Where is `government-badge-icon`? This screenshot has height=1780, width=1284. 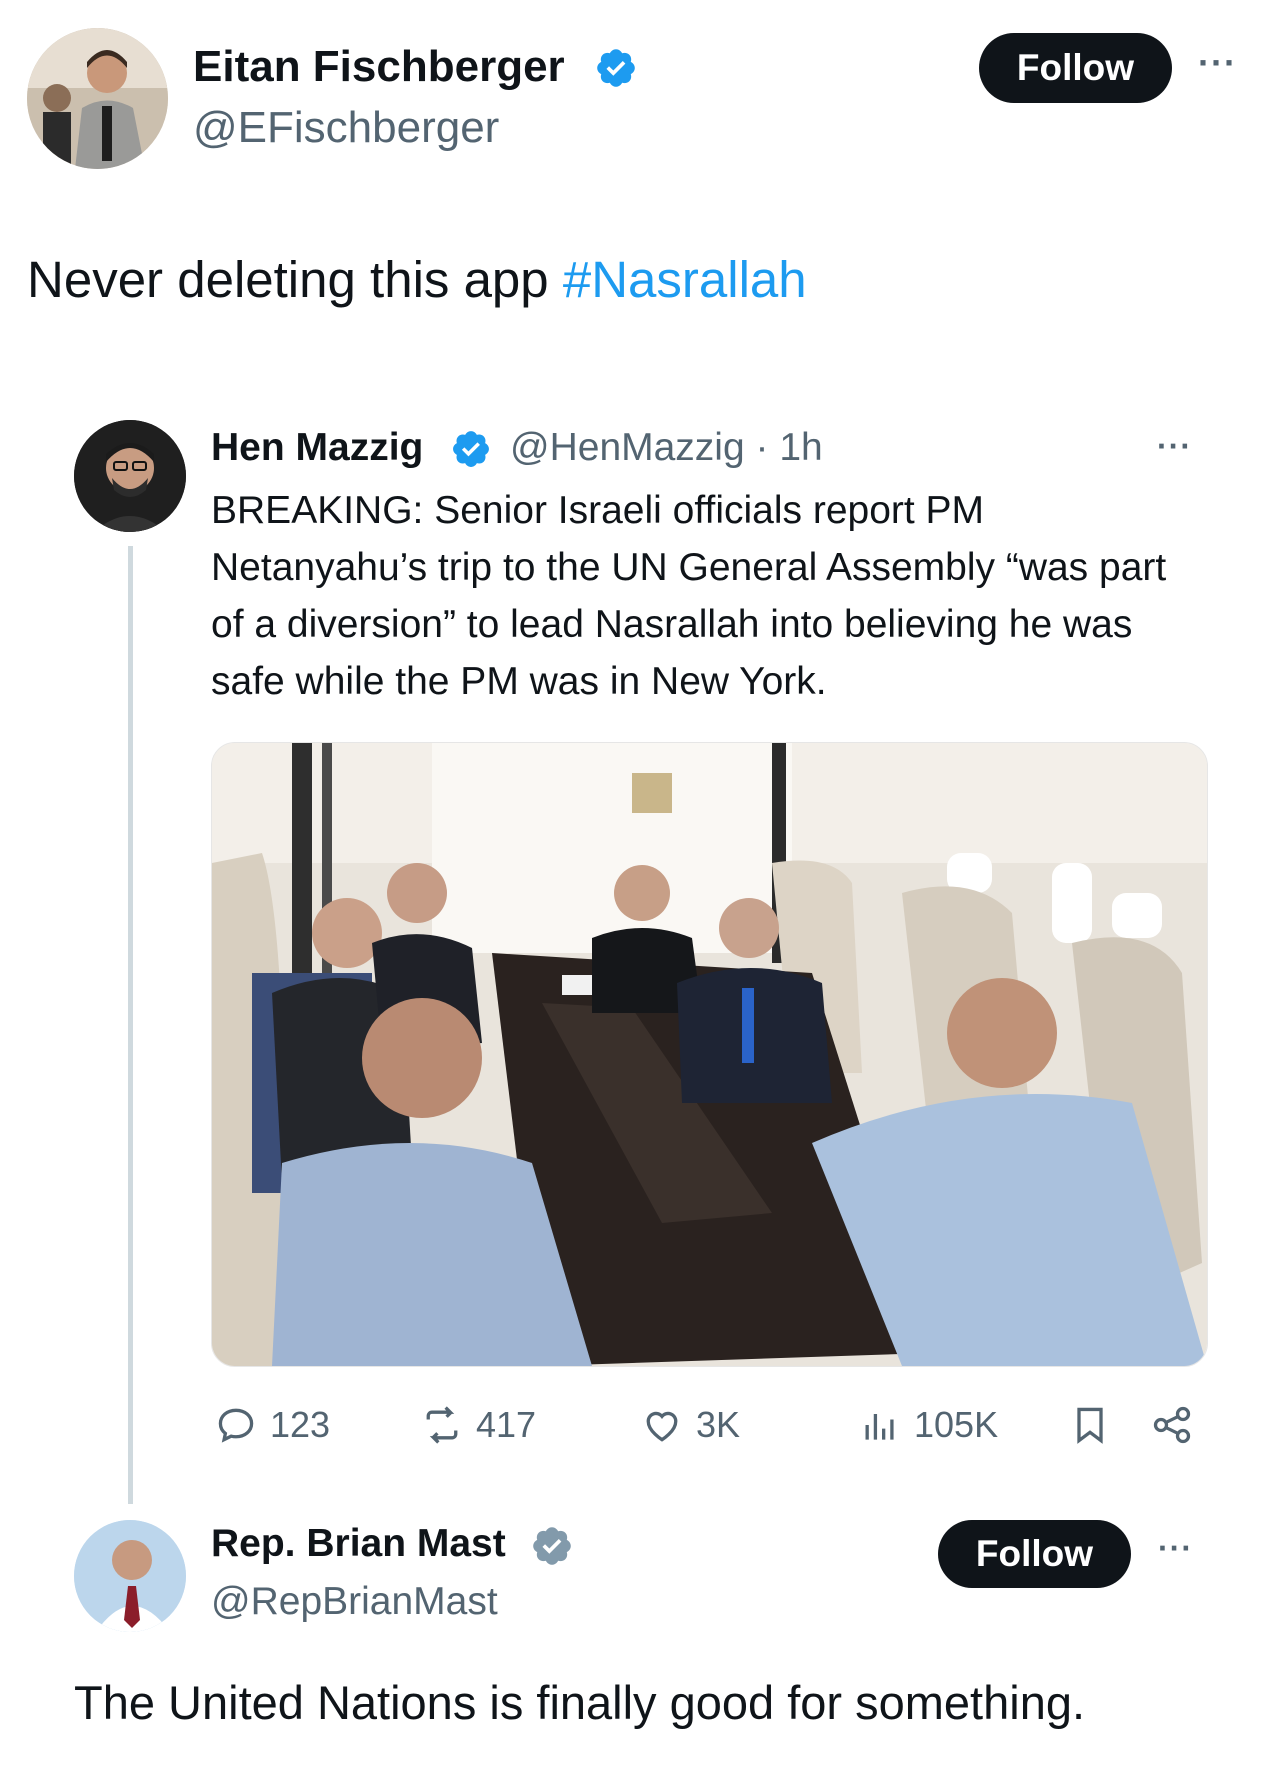 government-badge-icon is located at coordinates (552, 1546).